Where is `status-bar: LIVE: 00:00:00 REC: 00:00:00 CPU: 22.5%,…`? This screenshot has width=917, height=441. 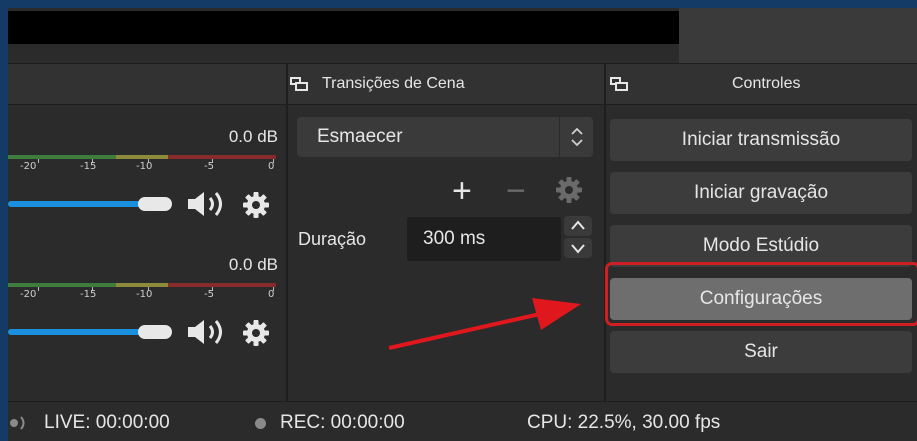 status-bar: LIVE: 00:00:00 REC: 00:00:00 CPU: 22.5%,… is located at coordinates (462, 421).